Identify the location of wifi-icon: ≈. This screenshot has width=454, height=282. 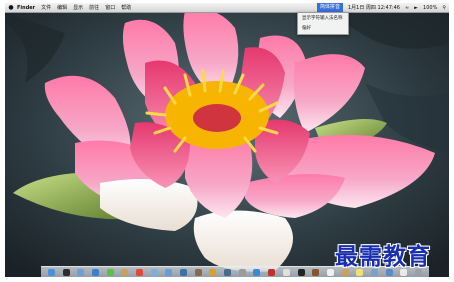
(407, 8).